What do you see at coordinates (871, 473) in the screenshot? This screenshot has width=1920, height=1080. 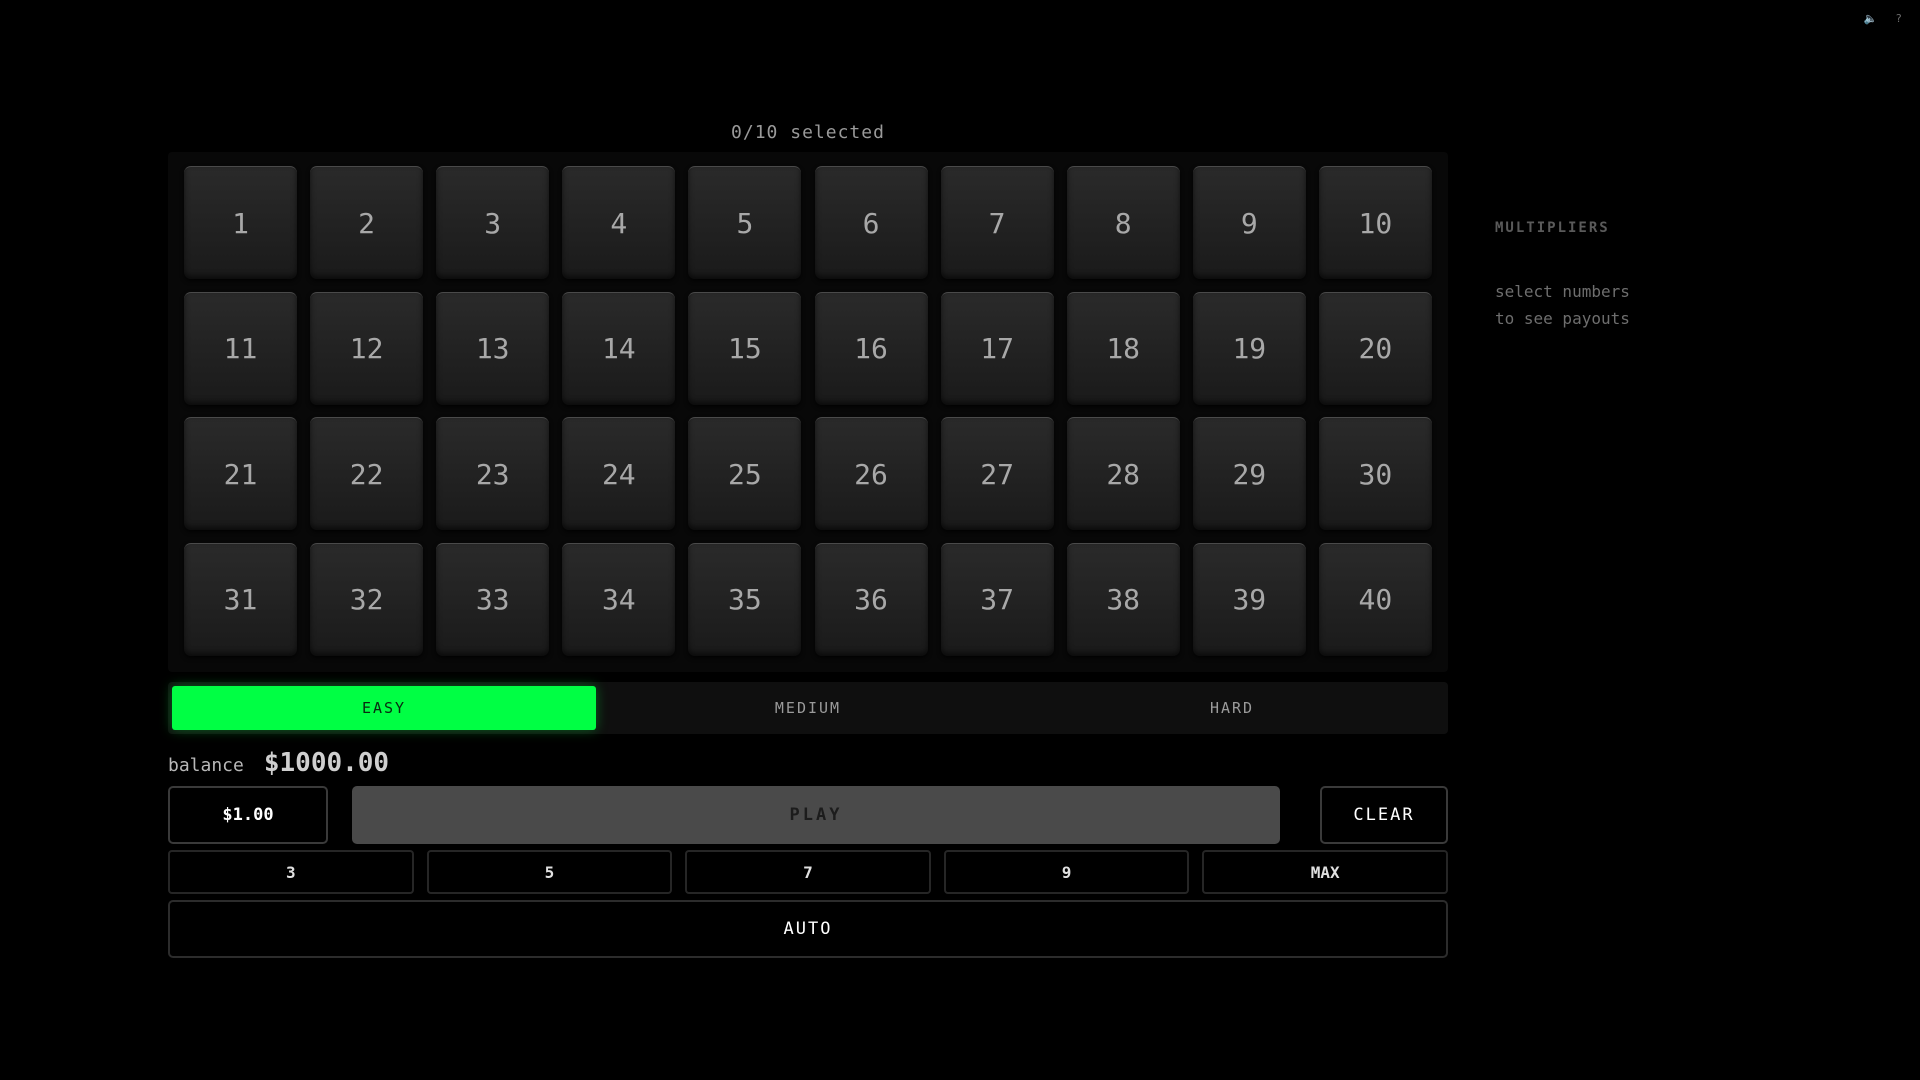 I see `number-cell-26: 26` at bounding box center [871, 473].